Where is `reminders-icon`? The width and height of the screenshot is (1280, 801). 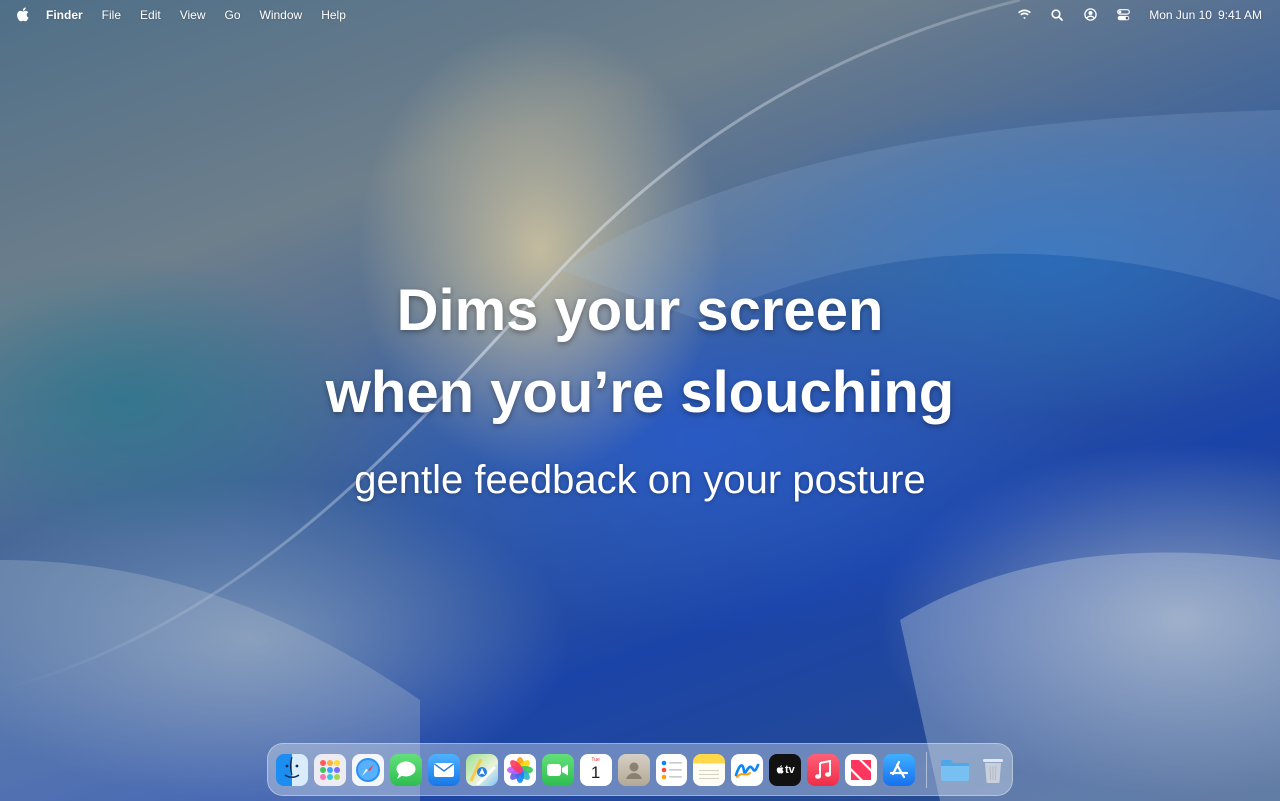 reminders-icon is located at coordinates (671, 769).